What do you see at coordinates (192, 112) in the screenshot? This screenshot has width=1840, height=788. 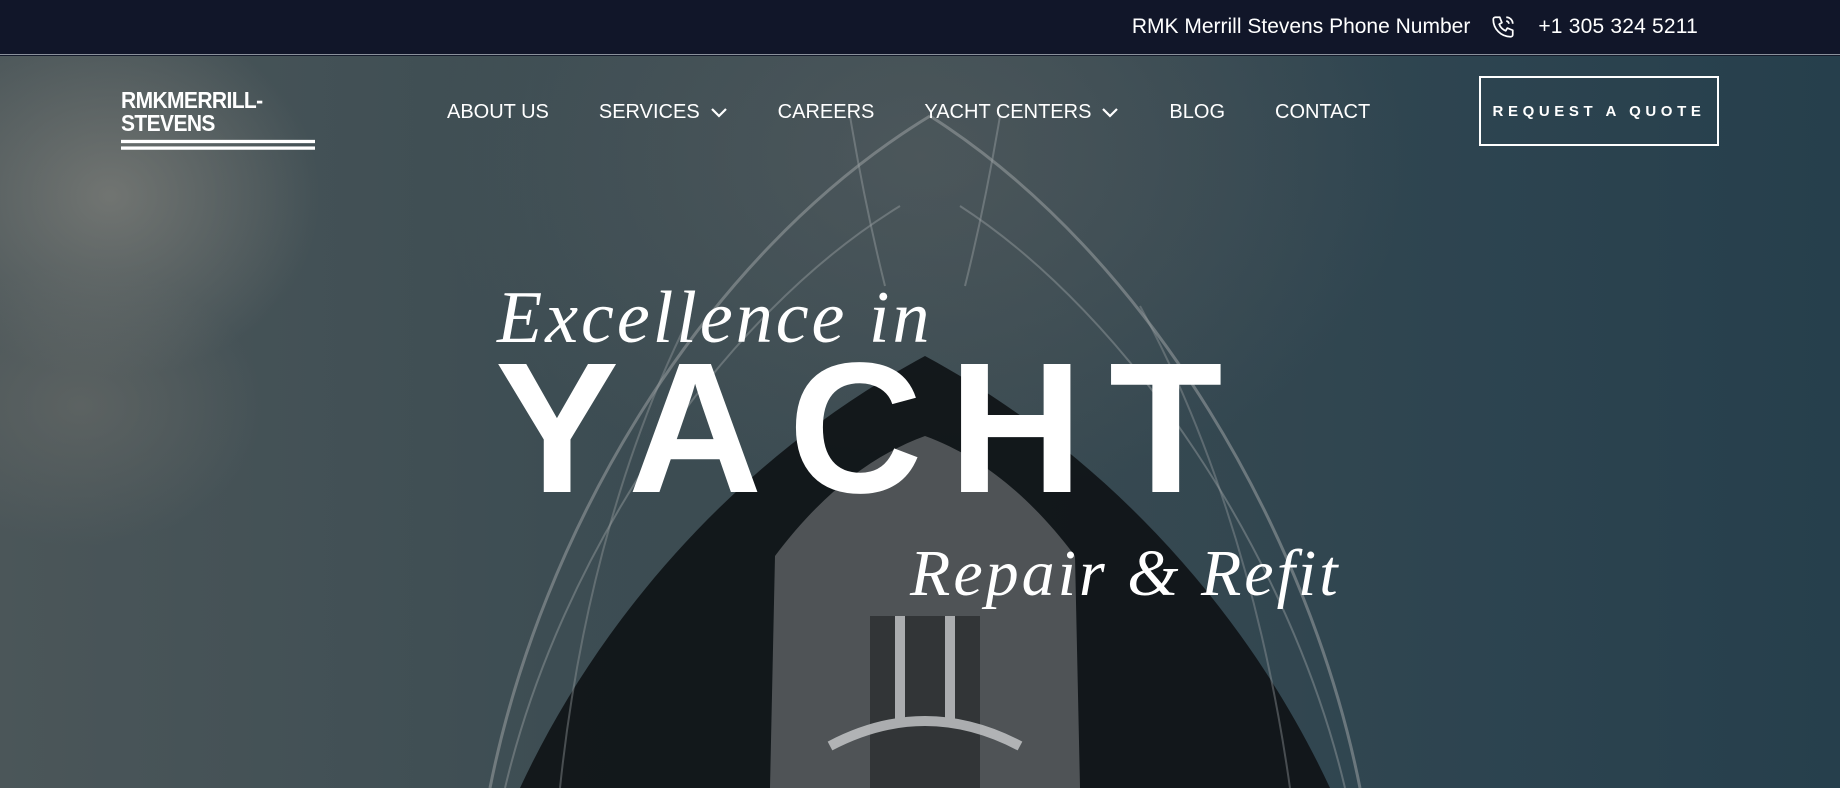 I see `logo-text: RMKMERRILL-STEVENS` at bounding box center [192, 112].